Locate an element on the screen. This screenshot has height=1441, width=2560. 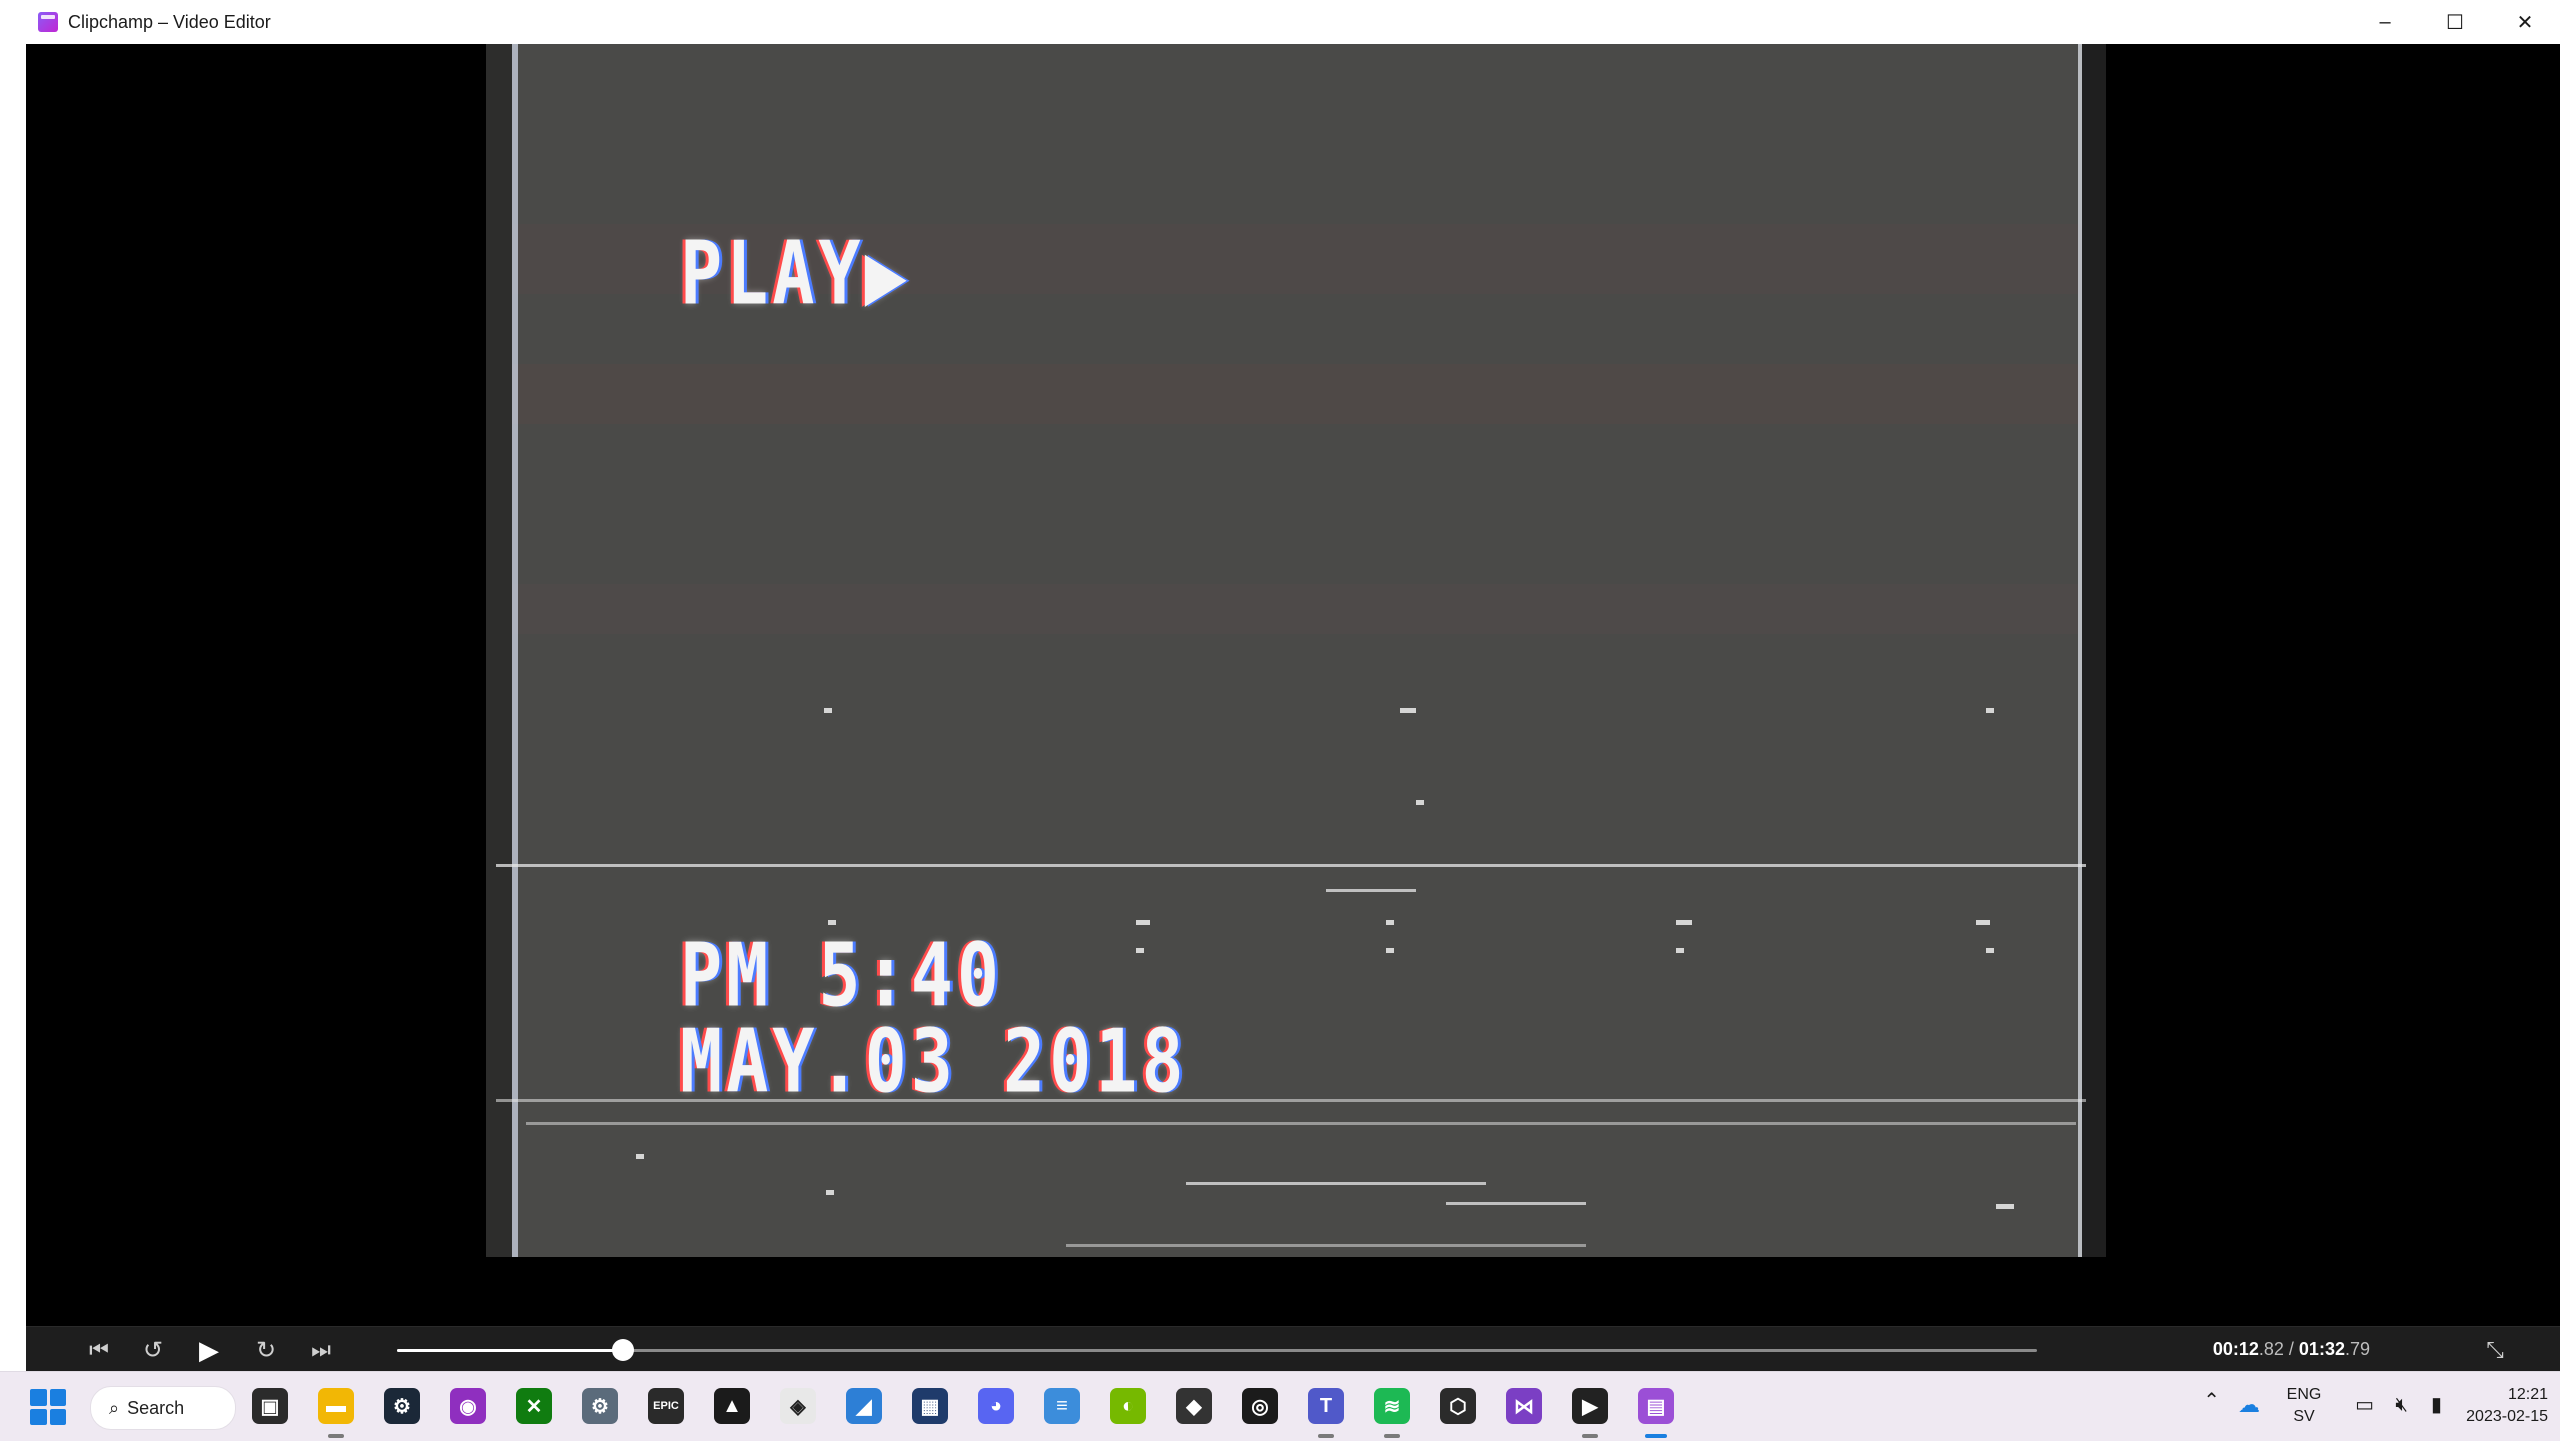
volume-muted-icon: 🔇︎ is located at coordinates (2401, 1405).